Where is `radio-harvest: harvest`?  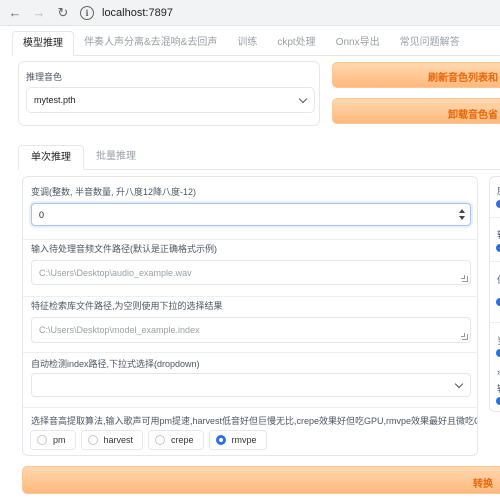 radio-harvest: harvest is located at coordinates (112, 440).